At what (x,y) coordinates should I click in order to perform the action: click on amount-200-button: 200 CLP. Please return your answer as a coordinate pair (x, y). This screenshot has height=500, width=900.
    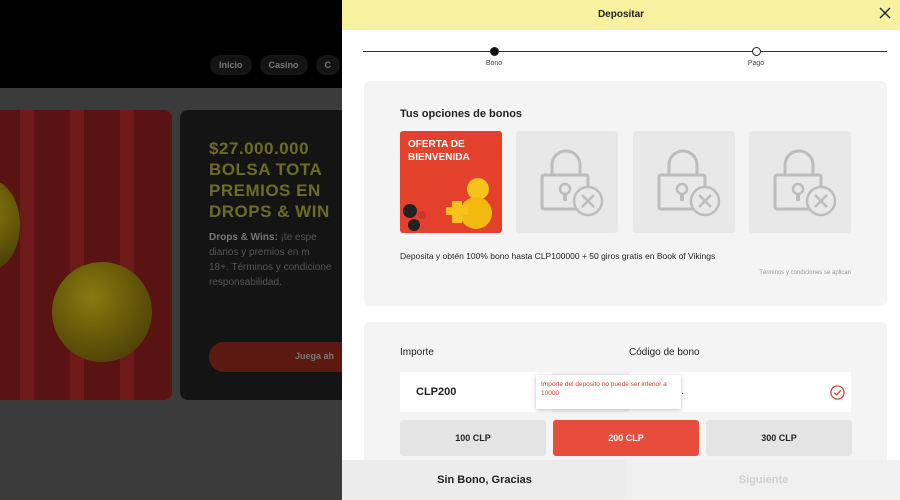
    Looking at the image, I should click on (626, 438).